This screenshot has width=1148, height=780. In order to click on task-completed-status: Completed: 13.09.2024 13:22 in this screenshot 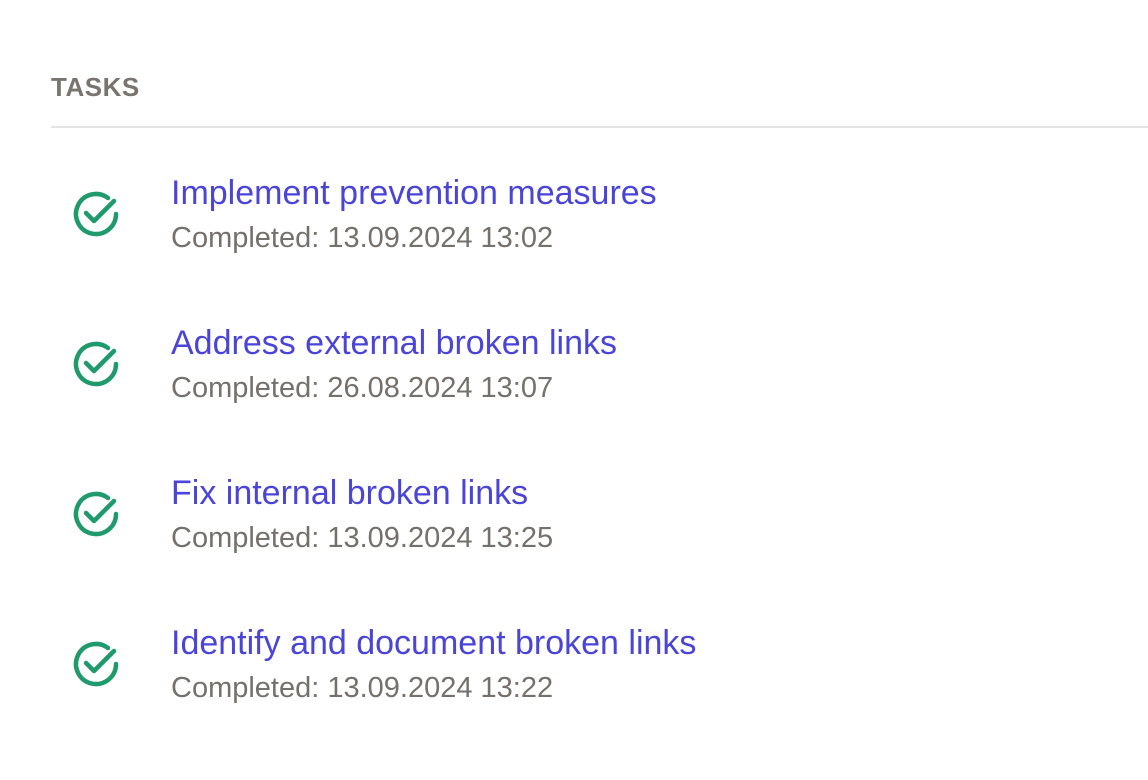, I will do `click(362, 688)`.